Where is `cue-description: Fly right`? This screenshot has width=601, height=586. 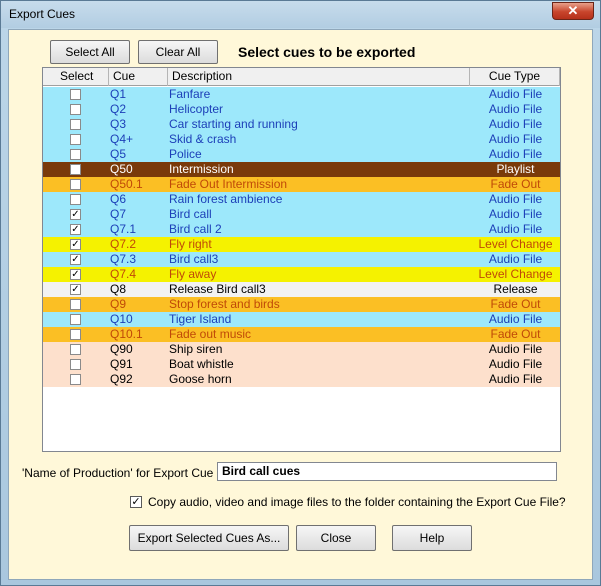 cue-description: Fly right is located at coordinates (190, 244).